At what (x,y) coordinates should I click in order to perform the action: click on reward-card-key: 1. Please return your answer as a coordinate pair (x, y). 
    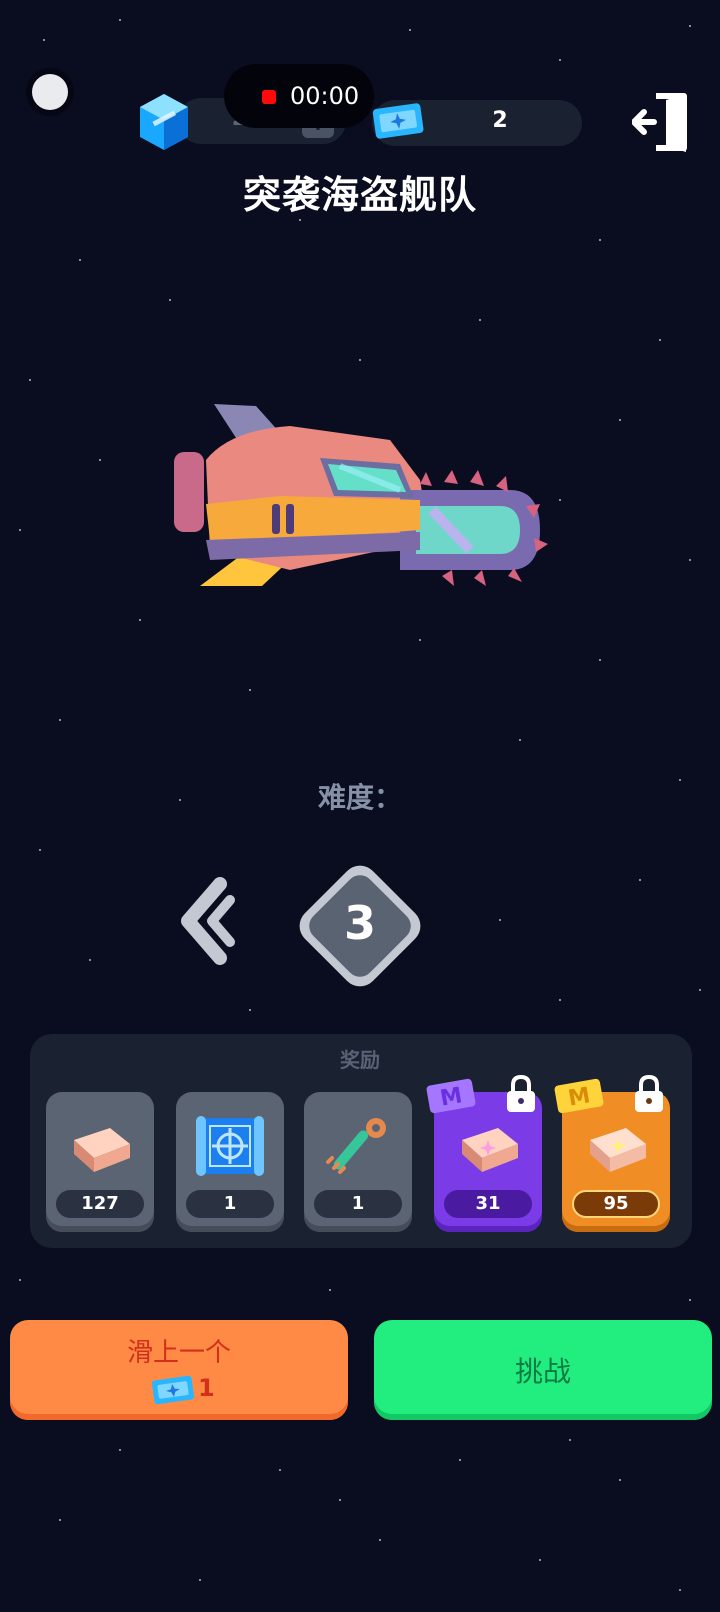
    Looking at the image, I should click on (358, 1162).